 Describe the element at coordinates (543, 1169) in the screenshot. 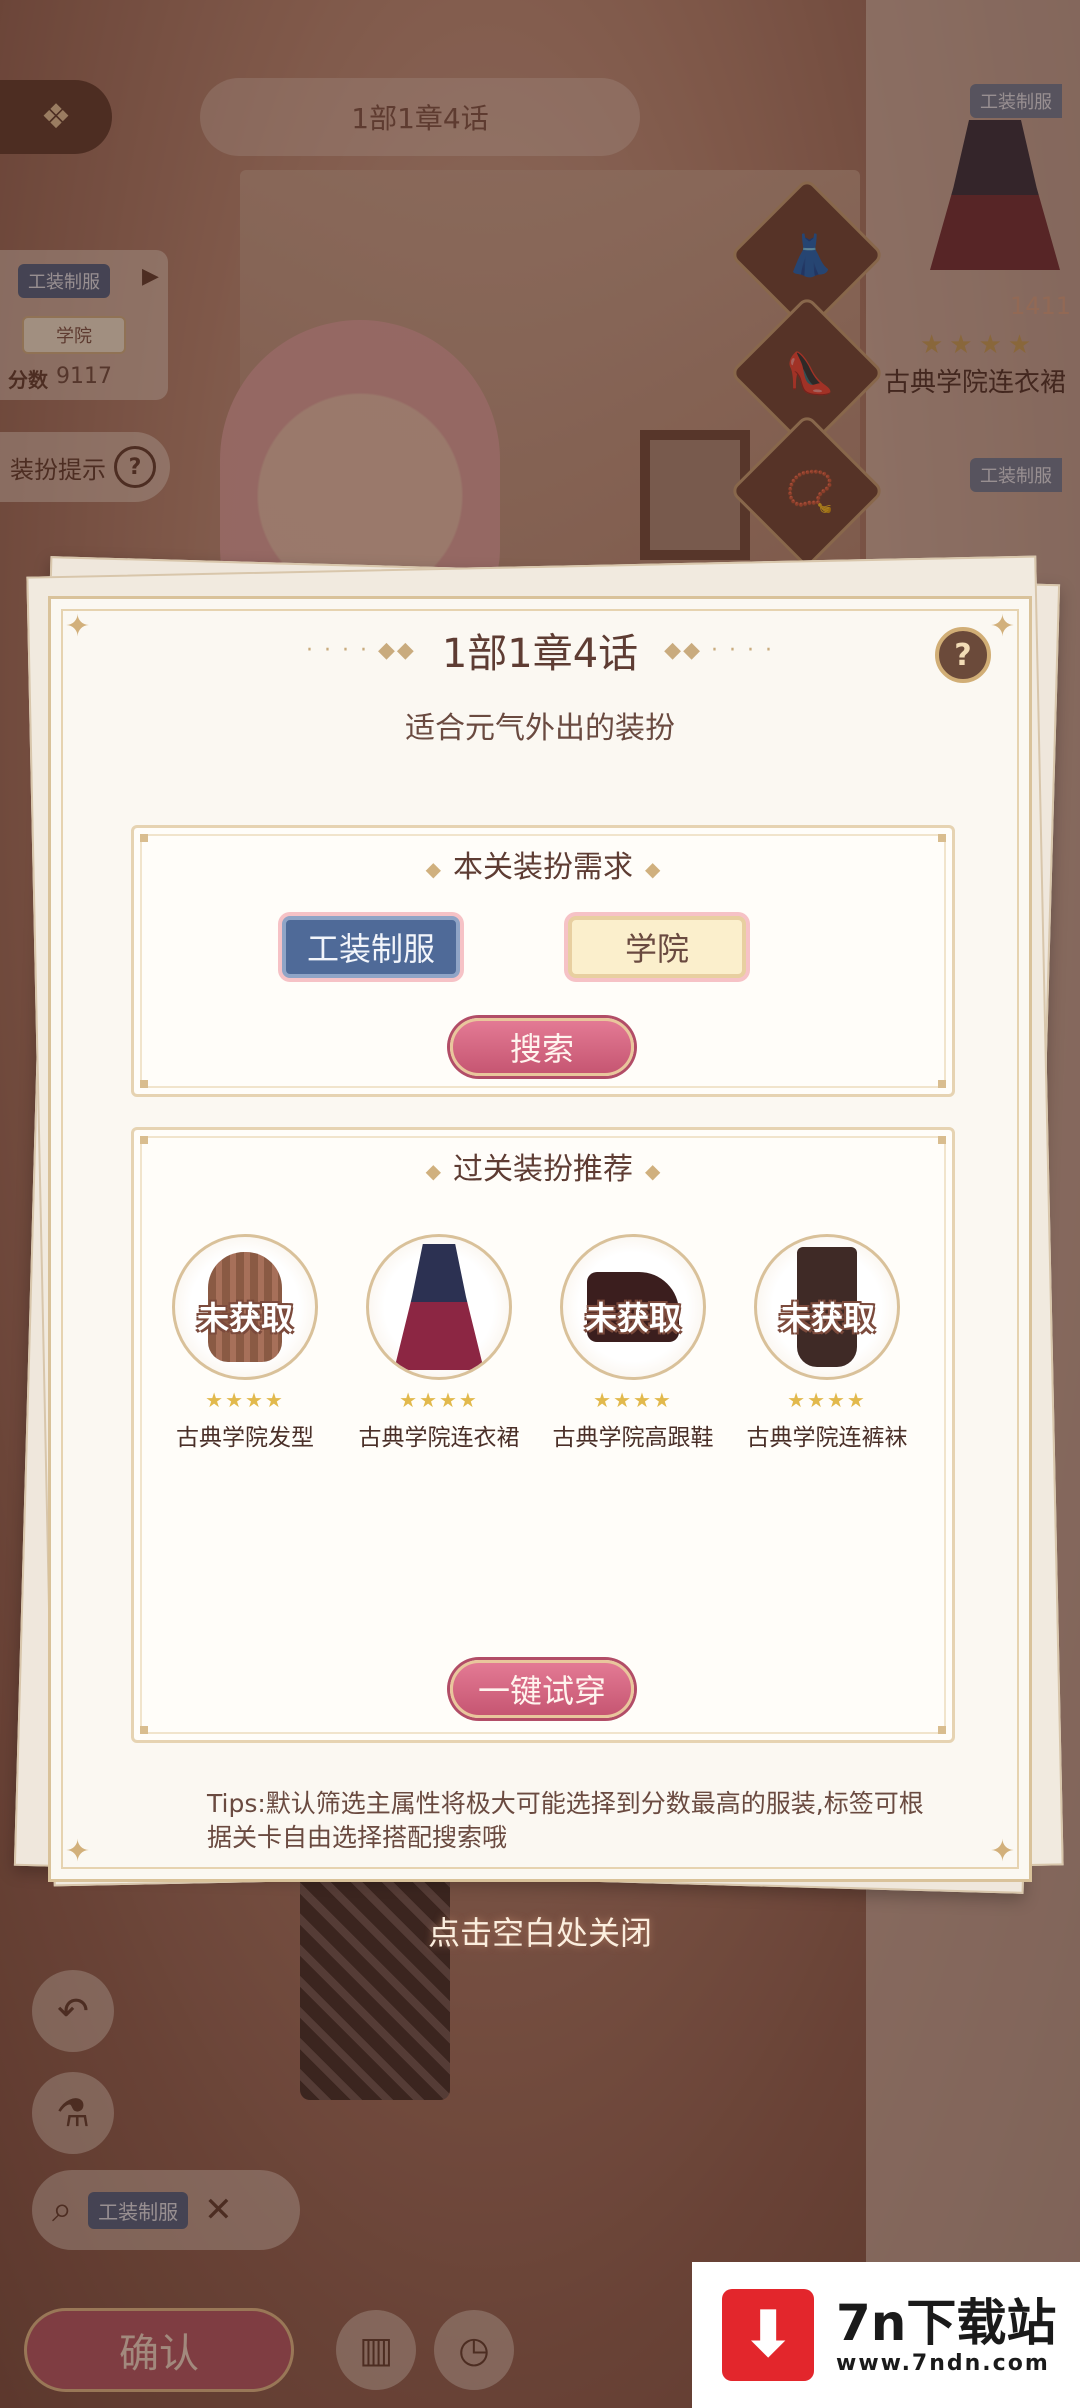

I see `recommend-title: 过关装扮推荐` at that location.